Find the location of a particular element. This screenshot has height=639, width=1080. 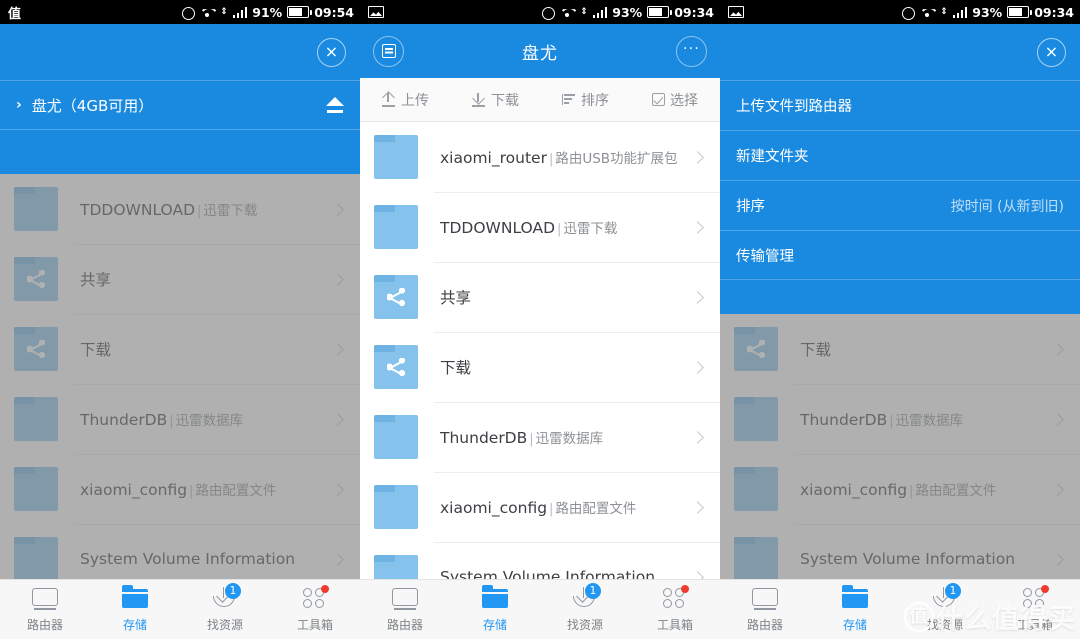

battery-icon is located at coordinates (660, 12).